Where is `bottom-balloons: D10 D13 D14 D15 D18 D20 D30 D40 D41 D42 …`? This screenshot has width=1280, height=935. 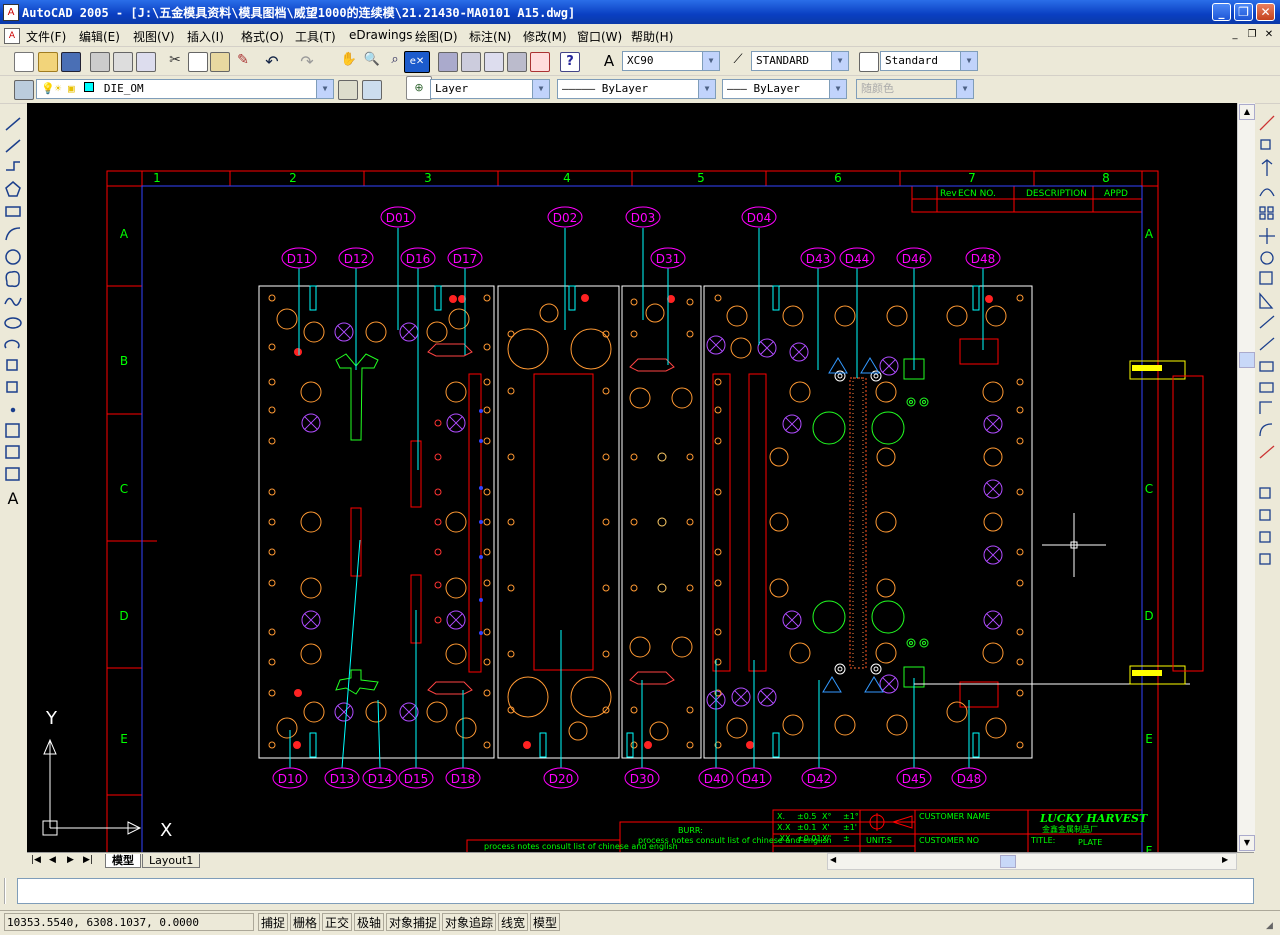
bottom-balloons: D10 D13 D14 D15 D18 D20 D30 D40 D41 D42 … is located at coordinates (629, 778).